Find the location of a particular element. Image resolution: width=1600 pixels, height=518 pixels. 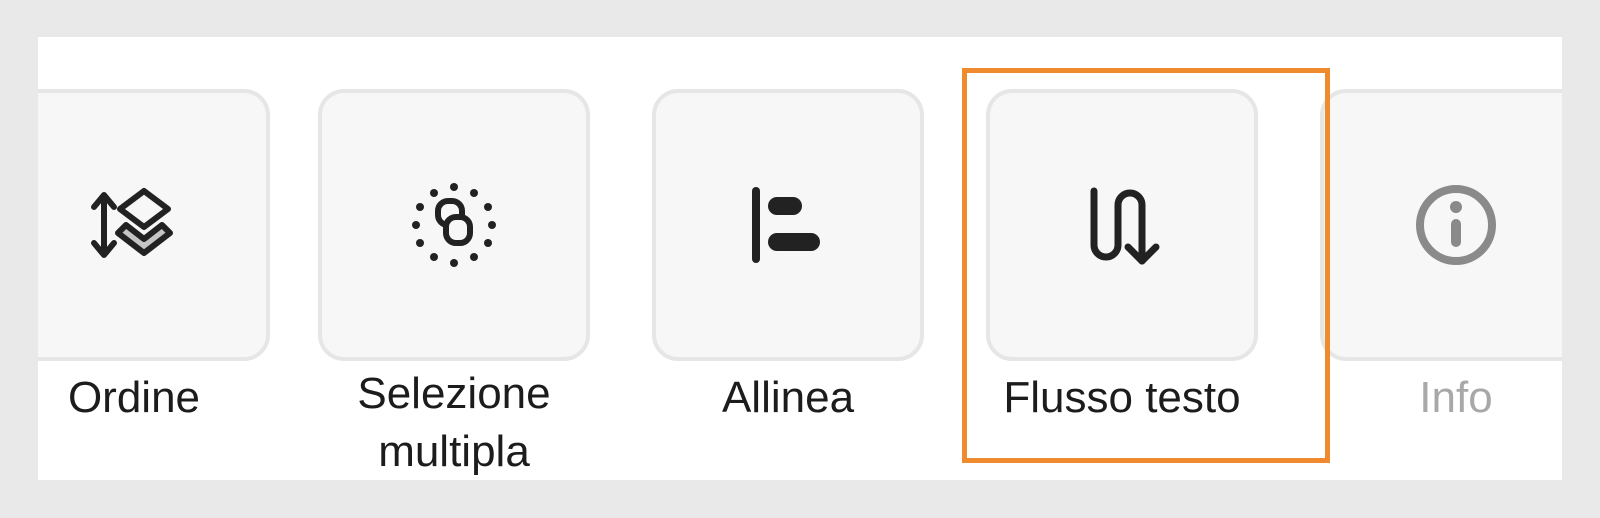

ordine-button is located at coordinates (154, 225).